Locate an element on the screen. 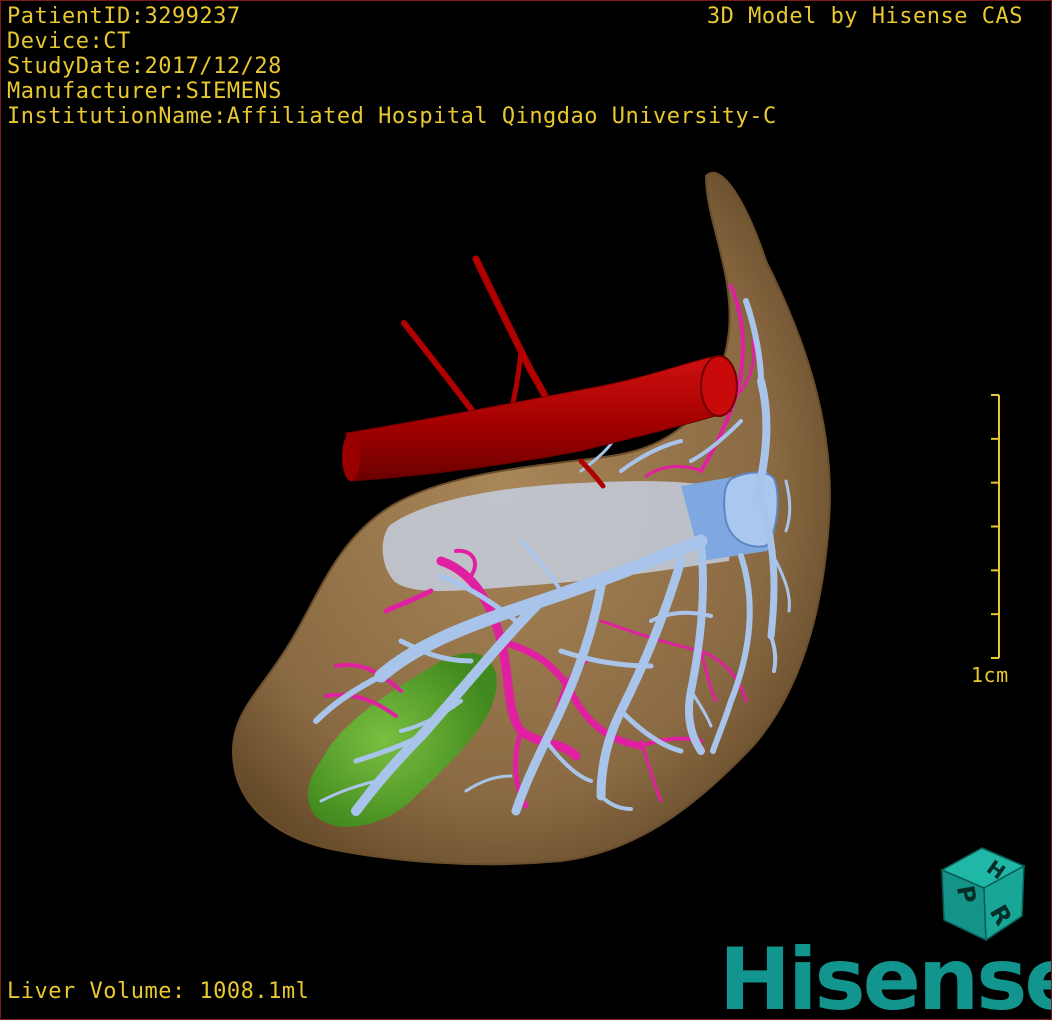  device: Device:CT is located at coordinates (69, 41).